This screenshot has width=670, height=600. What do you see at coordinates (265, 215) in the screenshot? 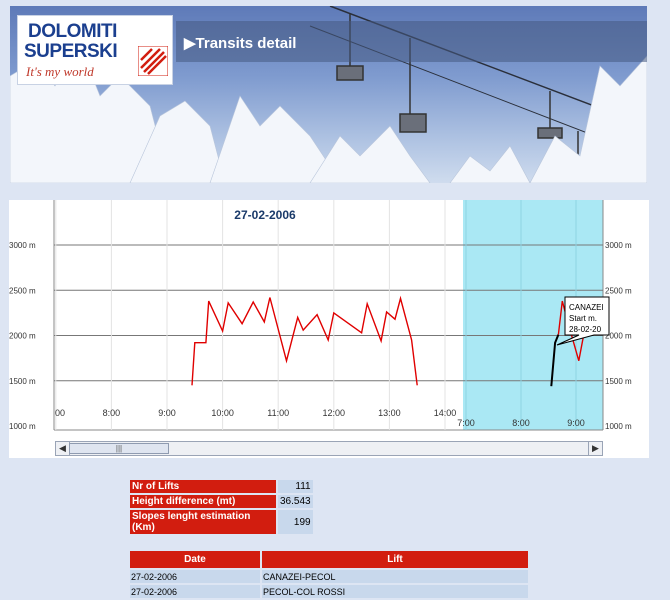
I see `chart-date-title: 27-02-2006` at bounding box center [265, 215].